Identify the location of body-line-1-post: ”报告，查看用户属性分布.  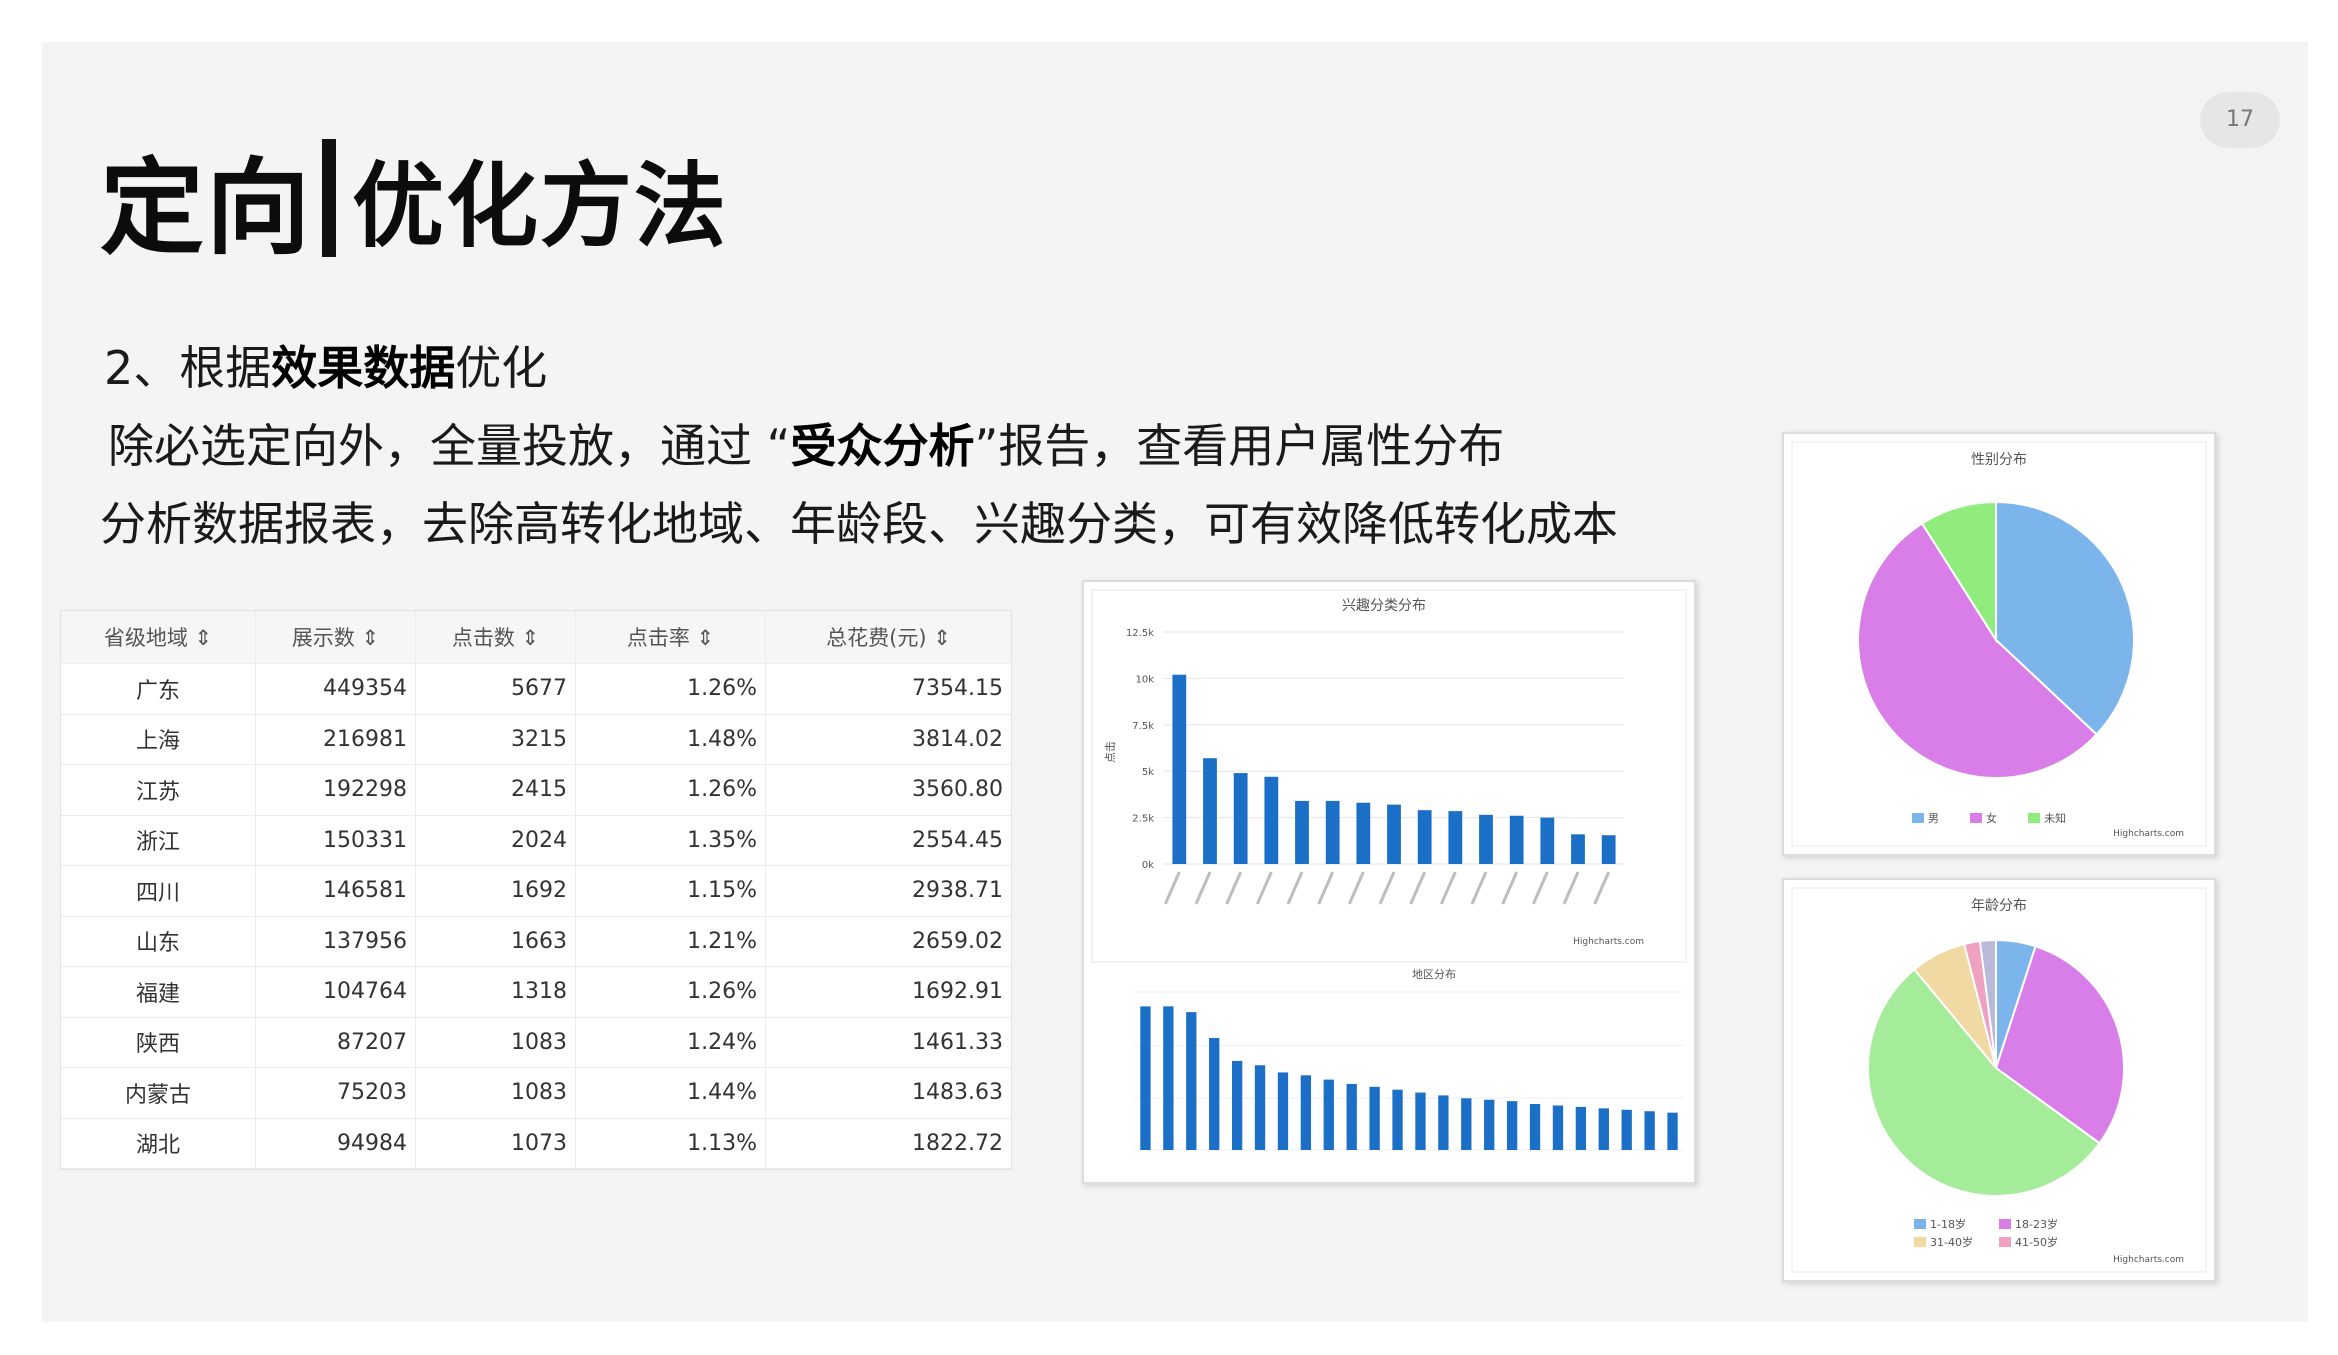
(1239, 446).